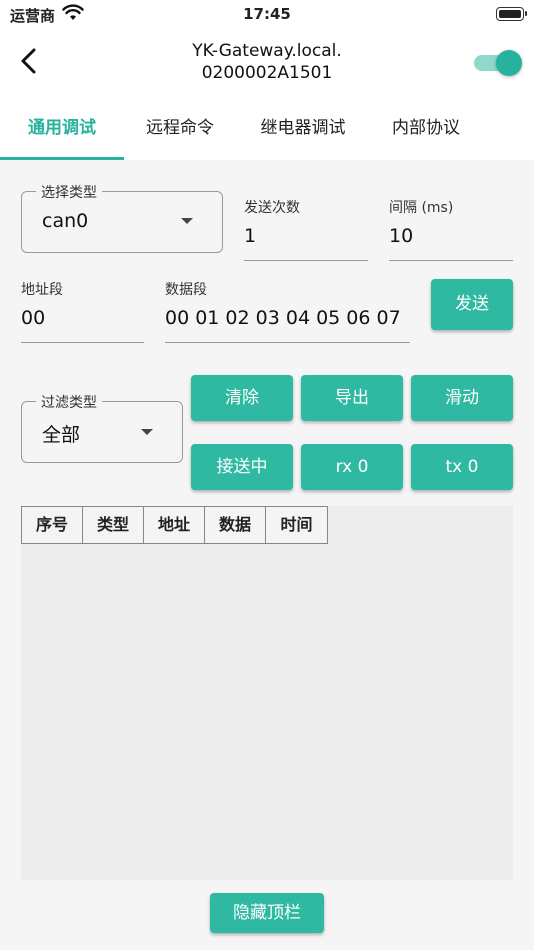 The width and height of the screenshot is (534, 950). Describe the element at coordinates (462, 398) in the screenshot. I see `scroll-button: 滑动` at that location.